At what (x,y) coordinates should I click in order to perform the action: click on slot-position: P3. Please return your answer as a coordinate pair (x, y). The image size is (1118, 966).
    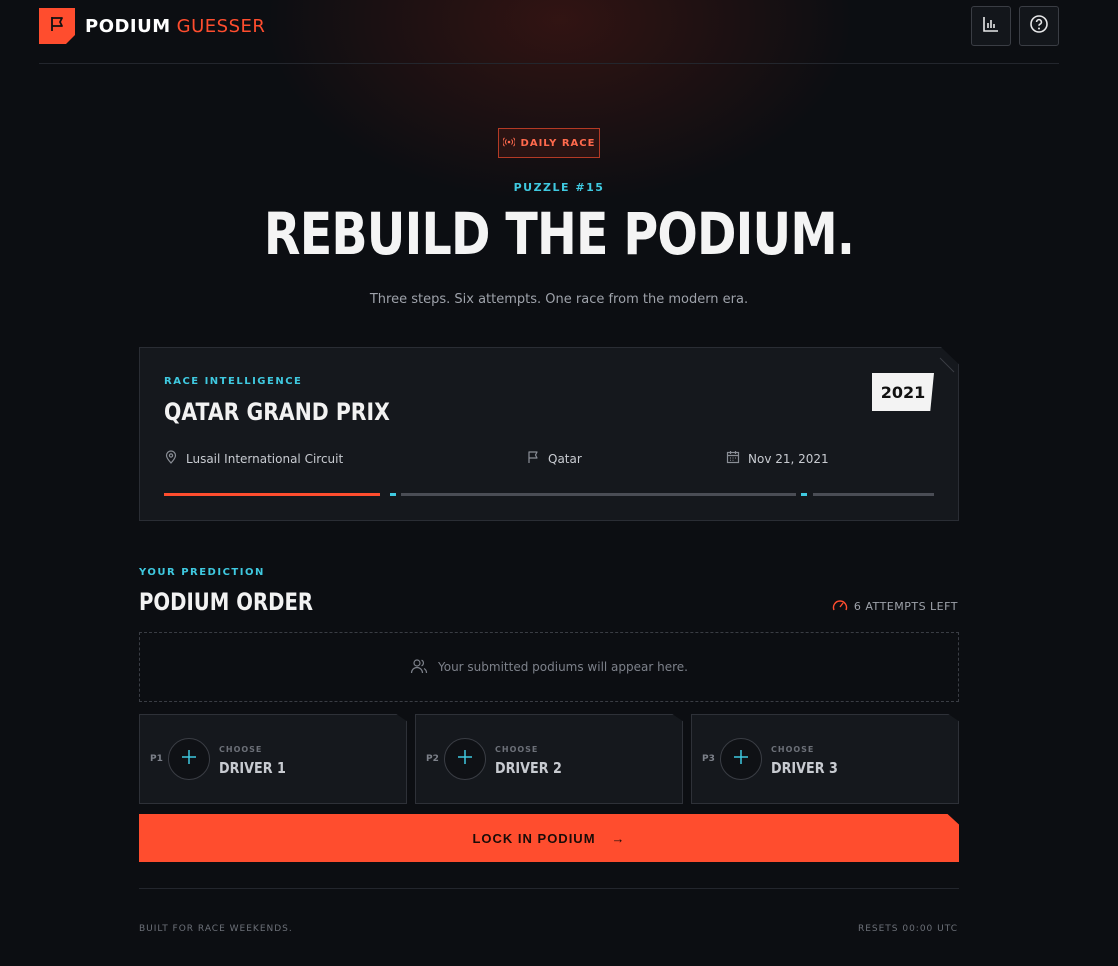
    Looking at the image, I should click on (708, 759).